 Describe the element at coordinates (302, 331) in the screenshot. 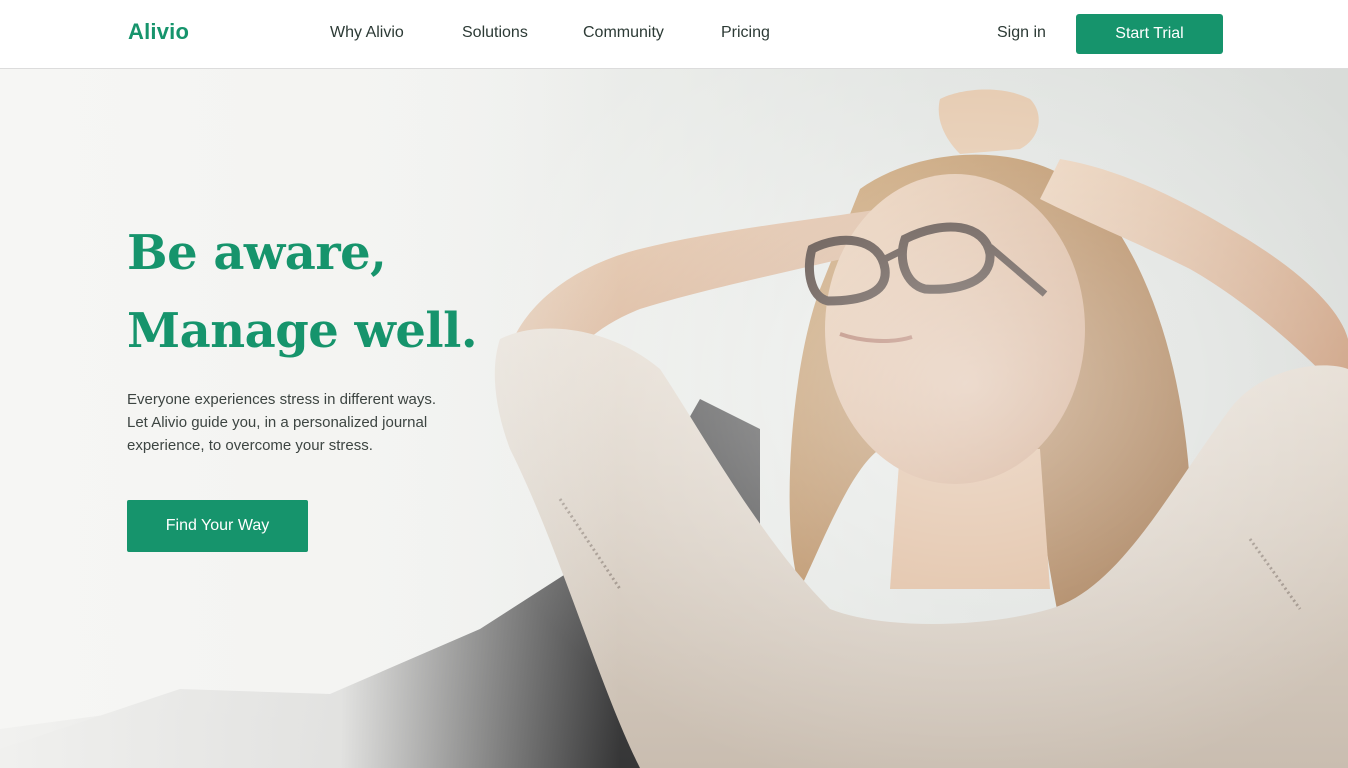

I see `headline-line-2: Manage well.` at that location.